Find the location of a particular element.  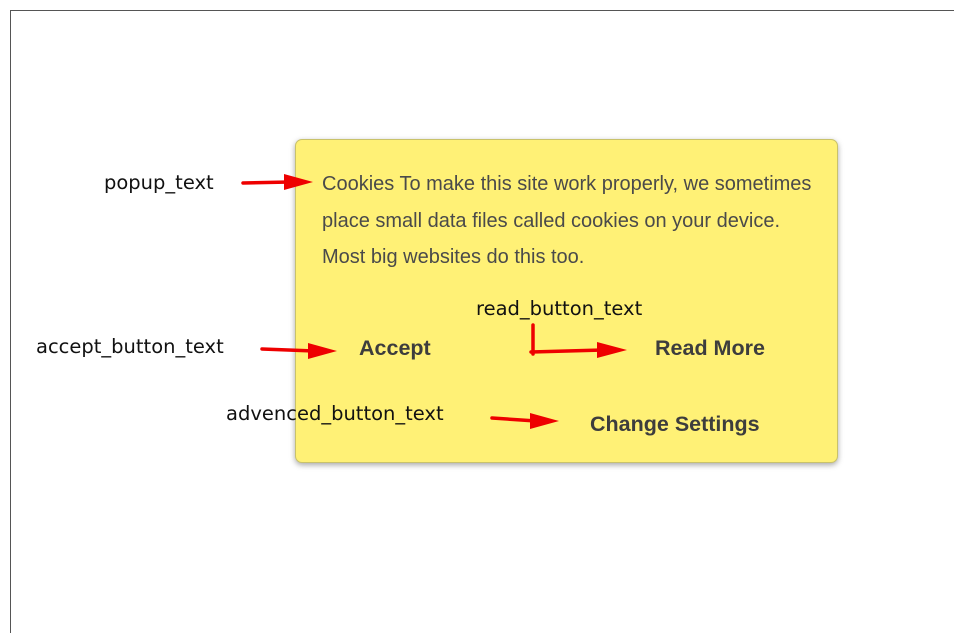

read-more-button: Read More is located at coordinates (710, 348).